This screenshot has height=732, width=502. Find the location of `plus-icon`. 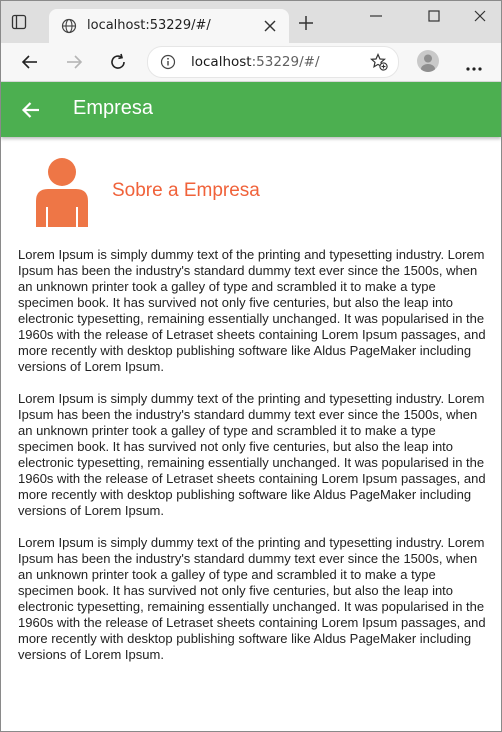

plus-icon is located at coordinates (306, 23).